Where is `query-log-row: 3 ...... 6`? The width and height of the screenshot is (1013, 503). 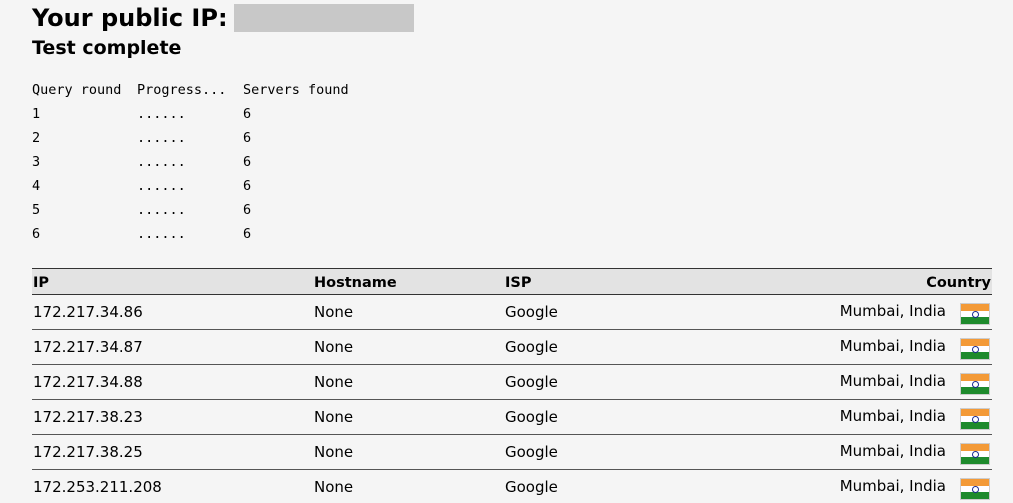 query-log-row: 3 ...... 6 is located at coordinates (190, 162).